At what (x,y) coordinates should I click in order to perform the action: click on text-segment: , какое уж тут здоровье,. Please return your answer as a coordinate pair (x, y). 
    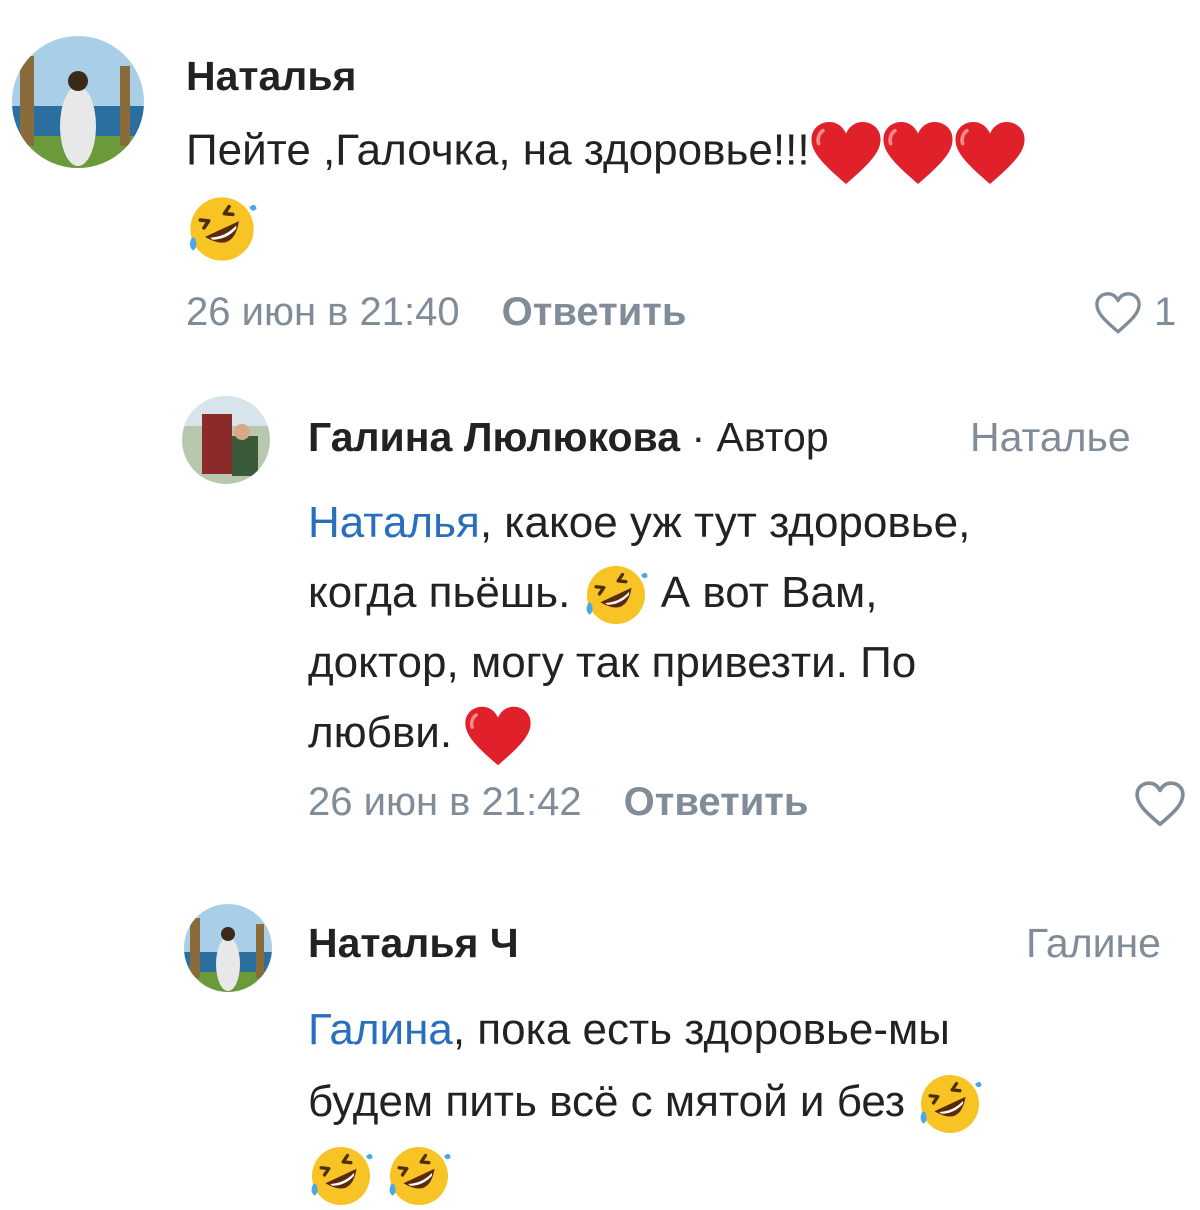
    Looking at the image, I should click on (725, 522).